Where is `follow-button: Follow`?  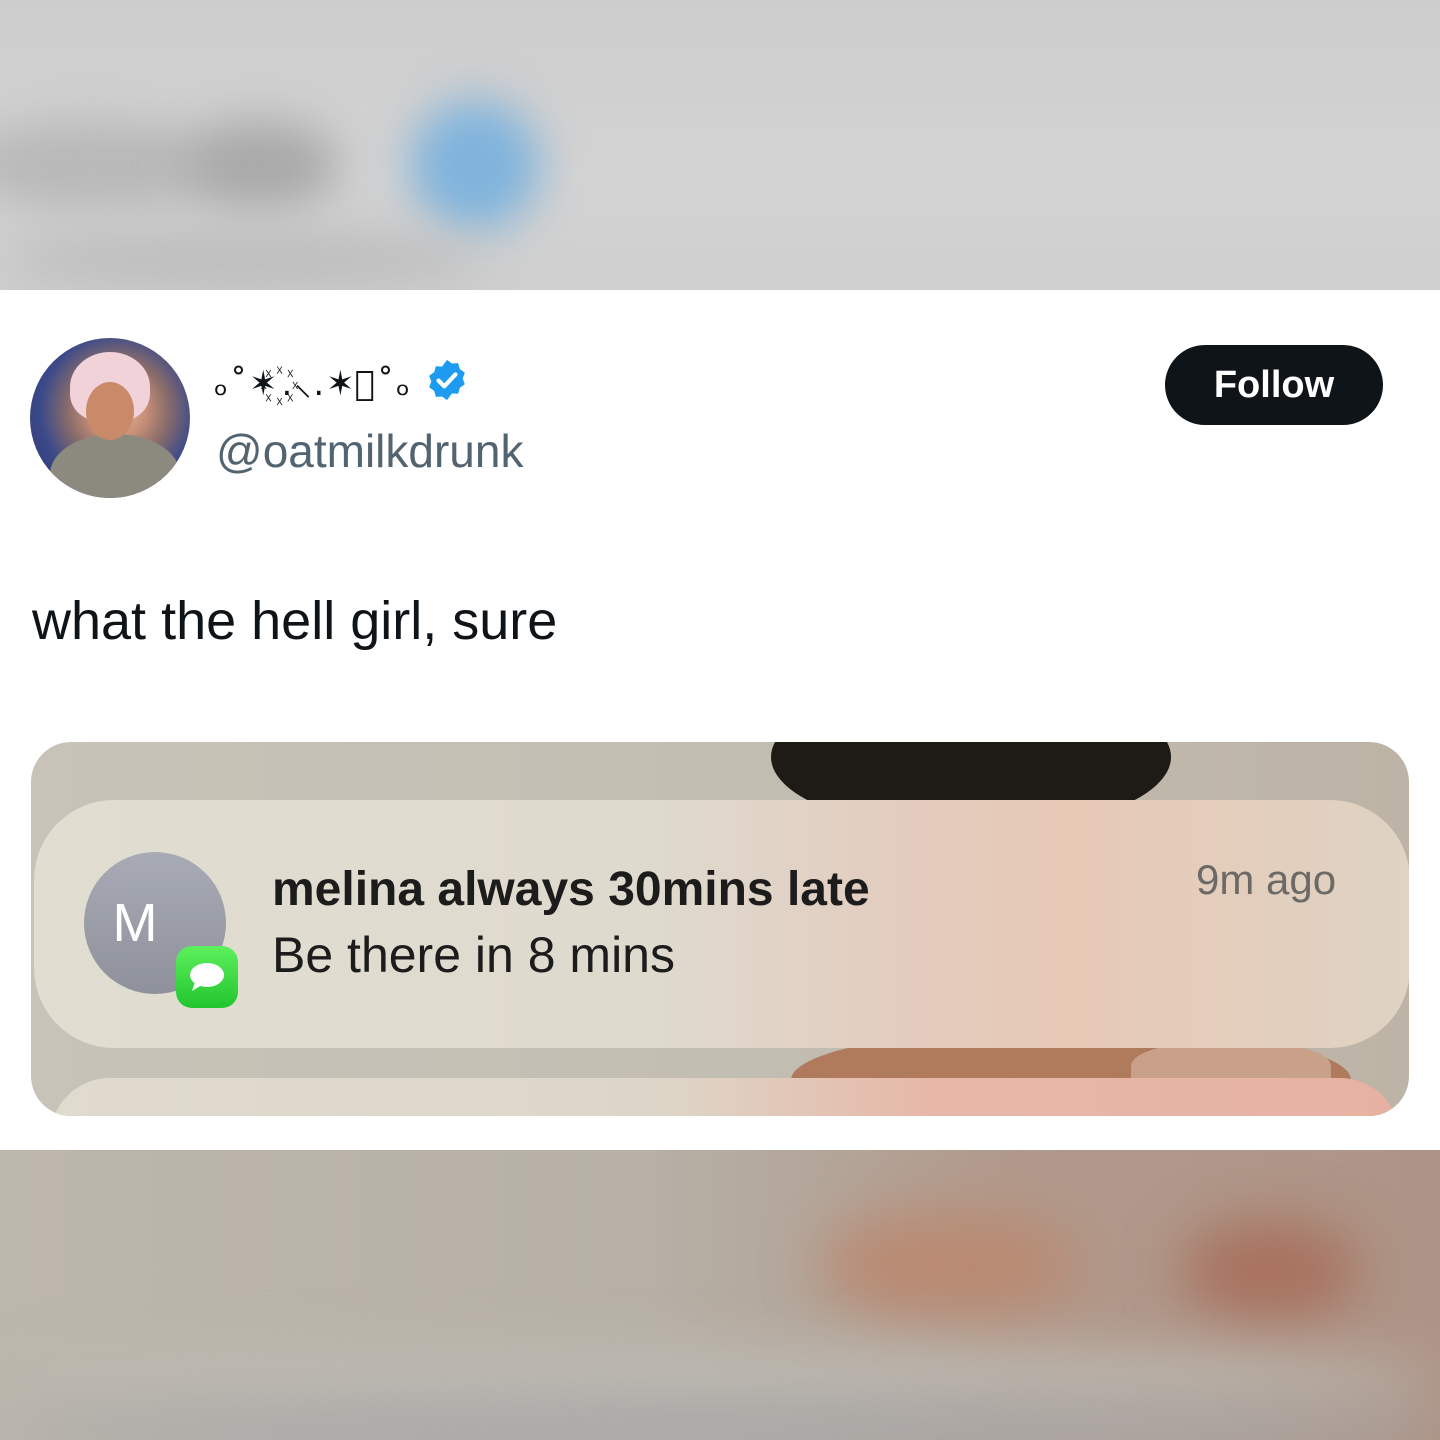 follow-button: Follow is located at coordinates (1274, 385).